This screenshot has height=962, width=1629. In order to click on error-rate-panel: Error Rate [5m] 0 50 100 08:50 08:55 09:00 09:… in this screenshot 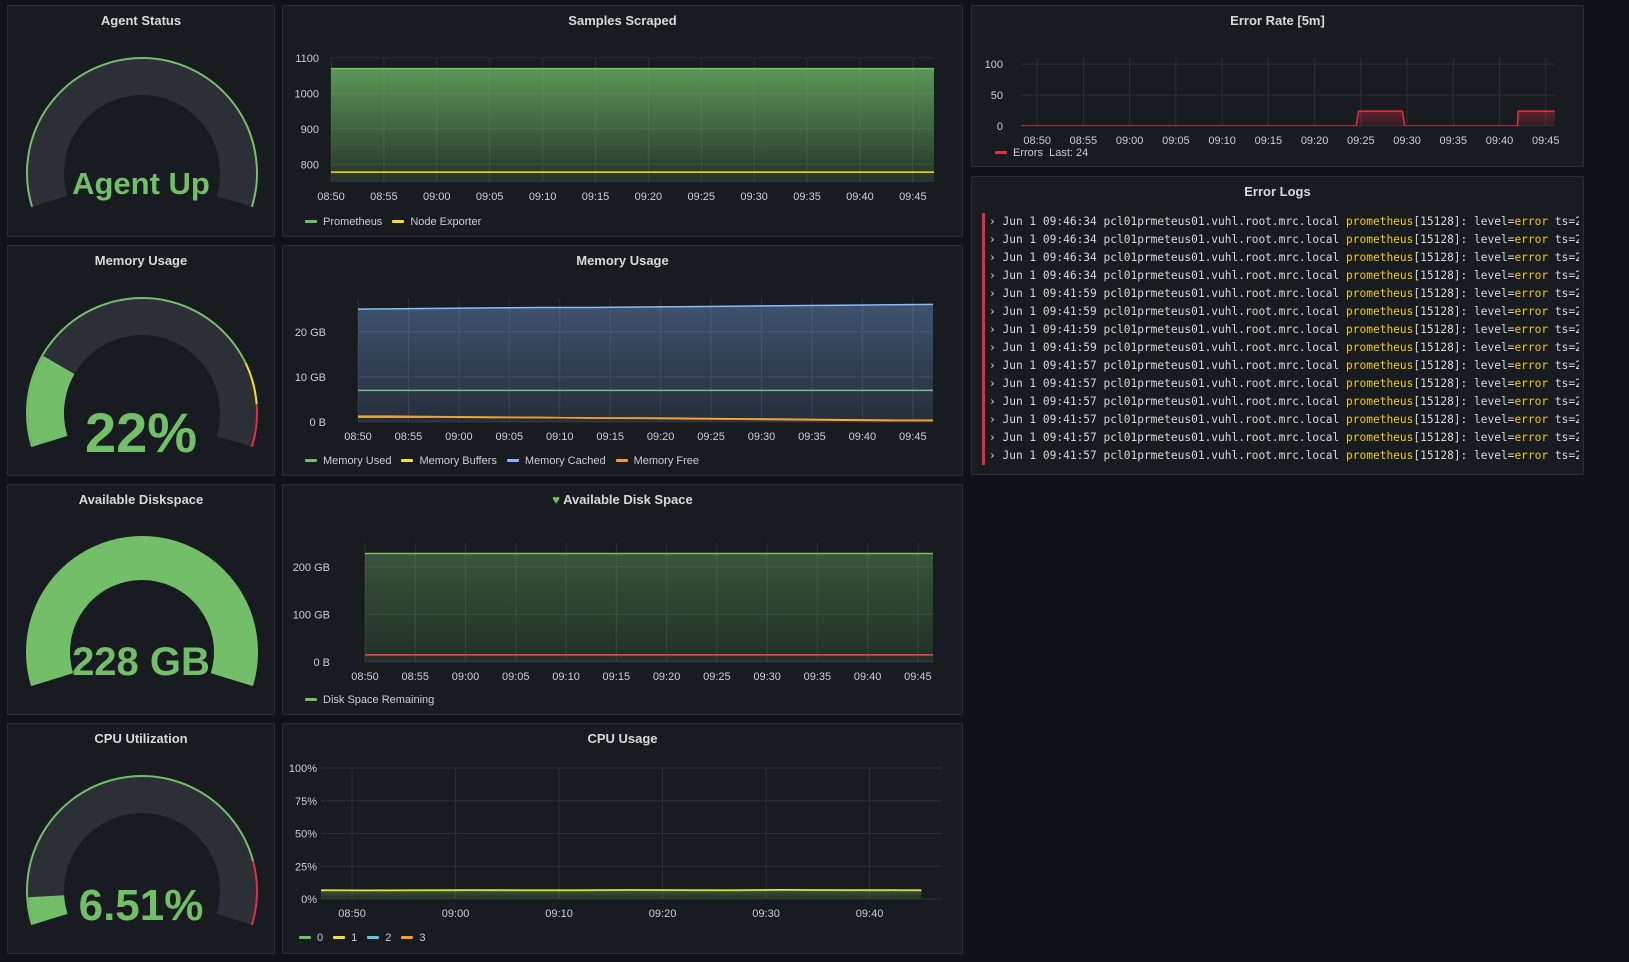, I will do `click(1277, 86)`.